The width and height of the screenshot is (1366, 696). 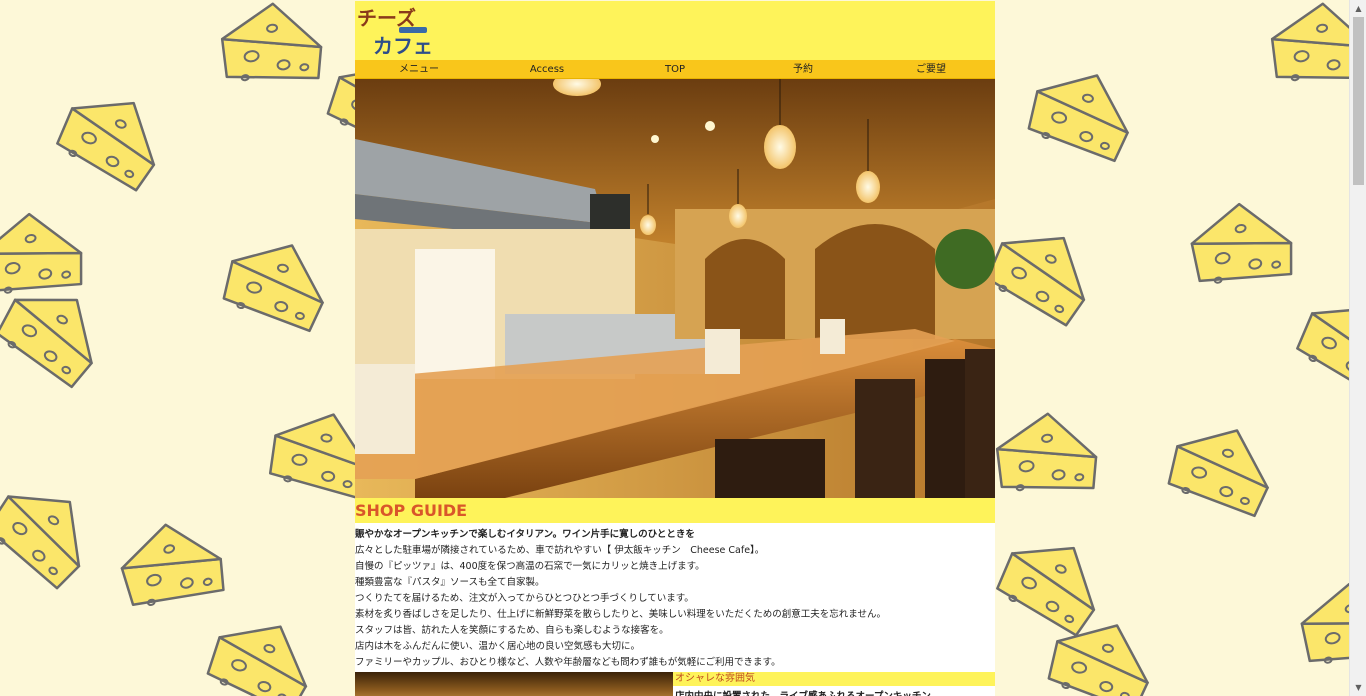 I want to click on guide-line: 店内は木をふんだんに使い、温かく居心地の良い空気感も大切に。, so click(x=498, y=646).